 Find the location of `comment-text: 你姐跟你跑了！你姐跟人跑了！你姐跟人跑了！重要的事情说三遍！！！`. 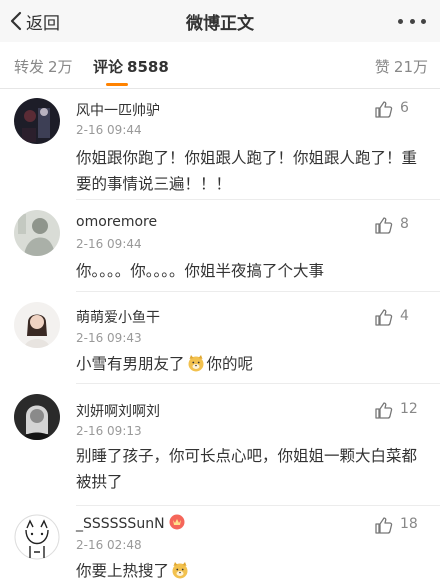

comment-text: 你姐跟你跑了！你姐跟人跑了！你姐跟人跑了！重要的事情说三遍！！！ is located at coordinates (247, 171).